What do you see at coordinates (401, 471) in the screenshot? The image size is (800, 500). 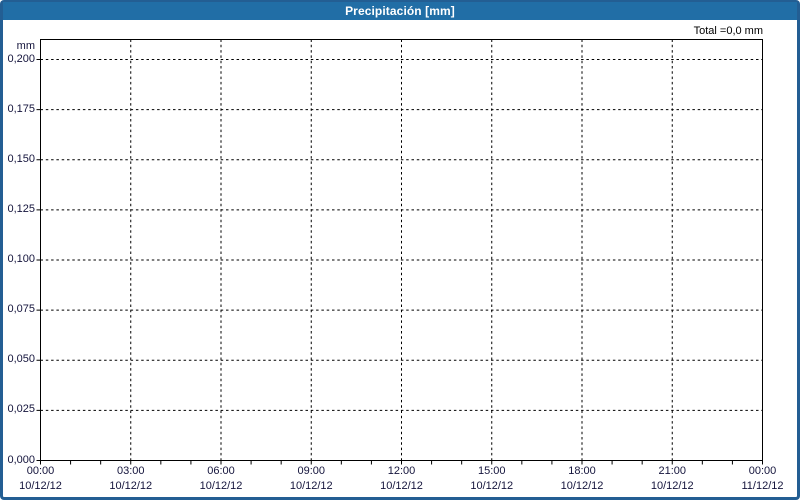 I see `x-tick-time: 12:00` at bounding box center [401, 471].